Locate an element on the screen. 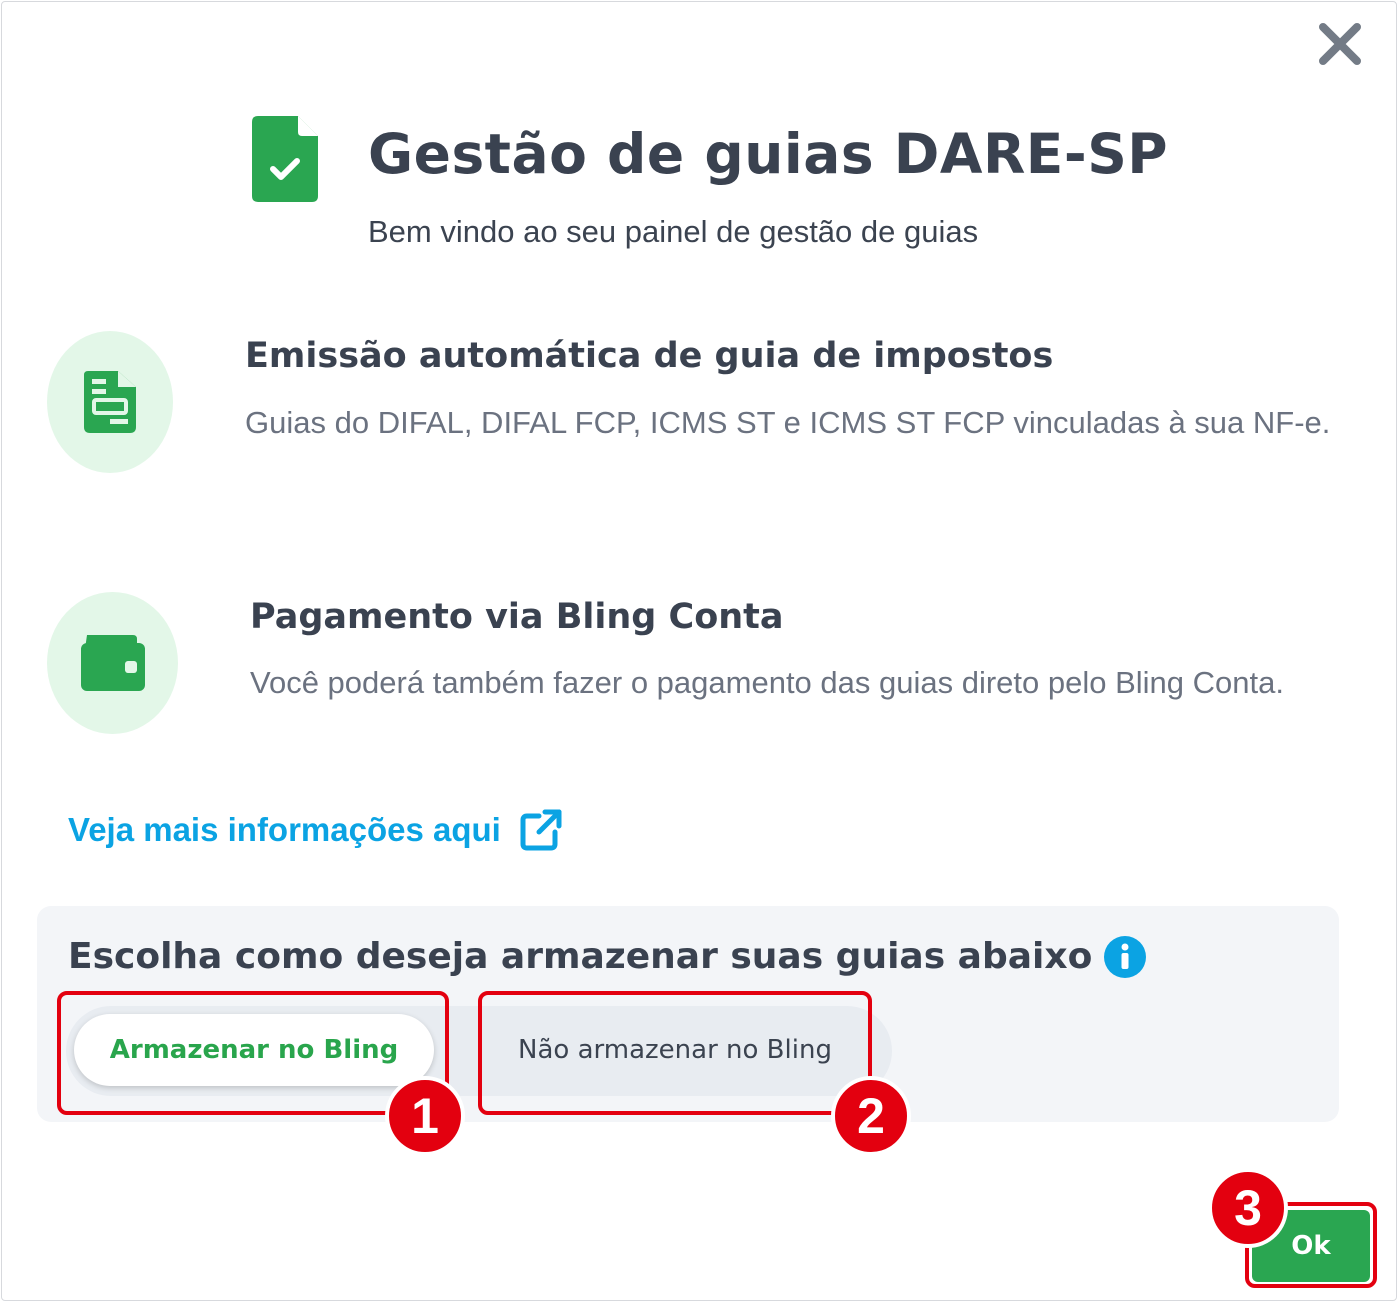  more-info-link: Veja mais informações aqui is located at coordinates (315, 830).